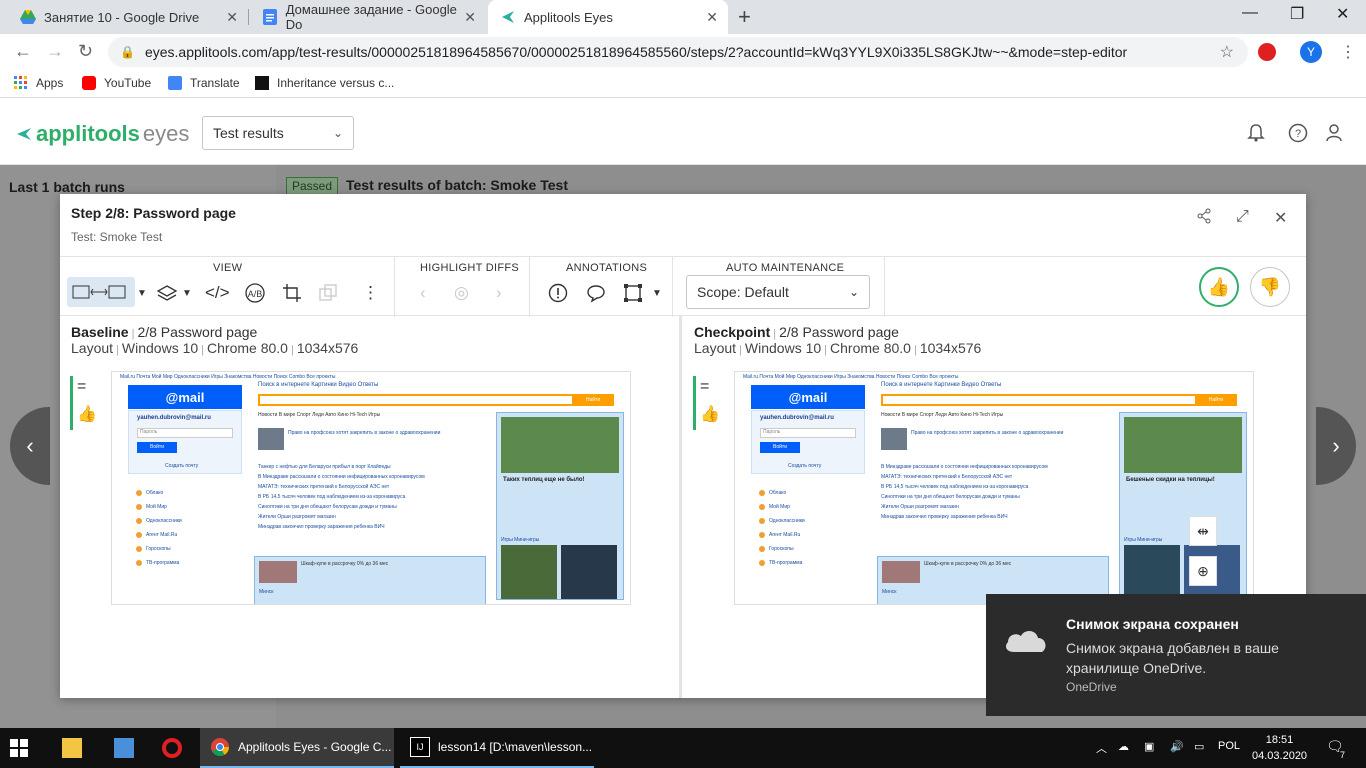  I want to click on view-group-label: VIEW, so click(228, 268).